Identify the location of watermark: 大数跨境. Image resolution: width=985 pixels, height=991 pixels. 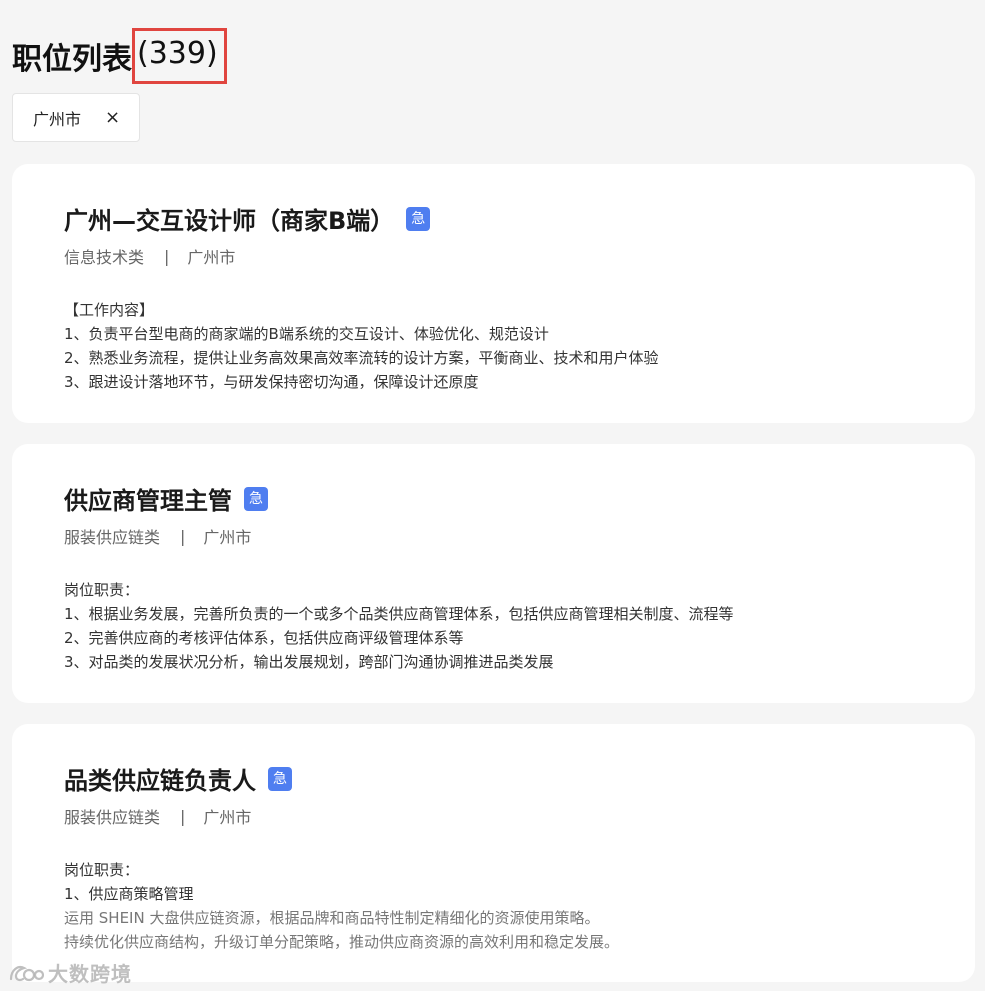
(70, 972).